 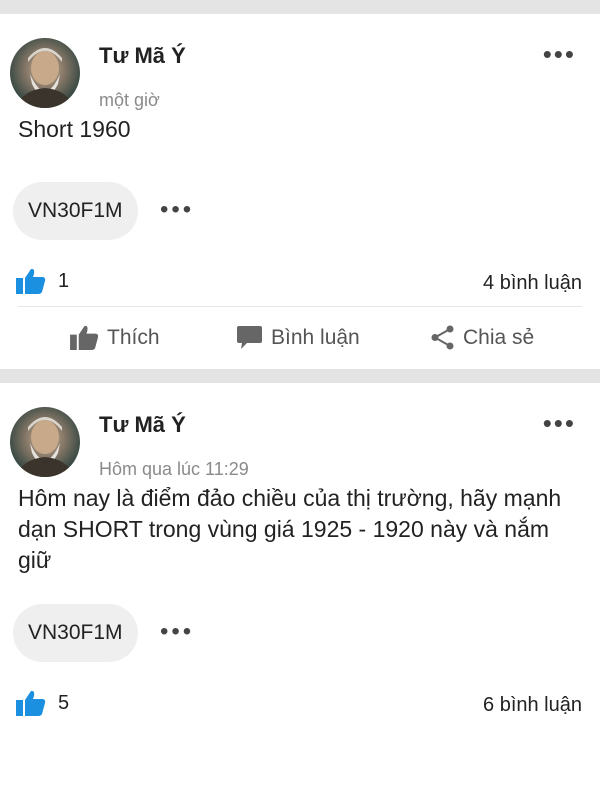 What do you see at coordinates (64, 702) in the screenshot?
I see `like-number: 5` at bounding box center [64, 702].